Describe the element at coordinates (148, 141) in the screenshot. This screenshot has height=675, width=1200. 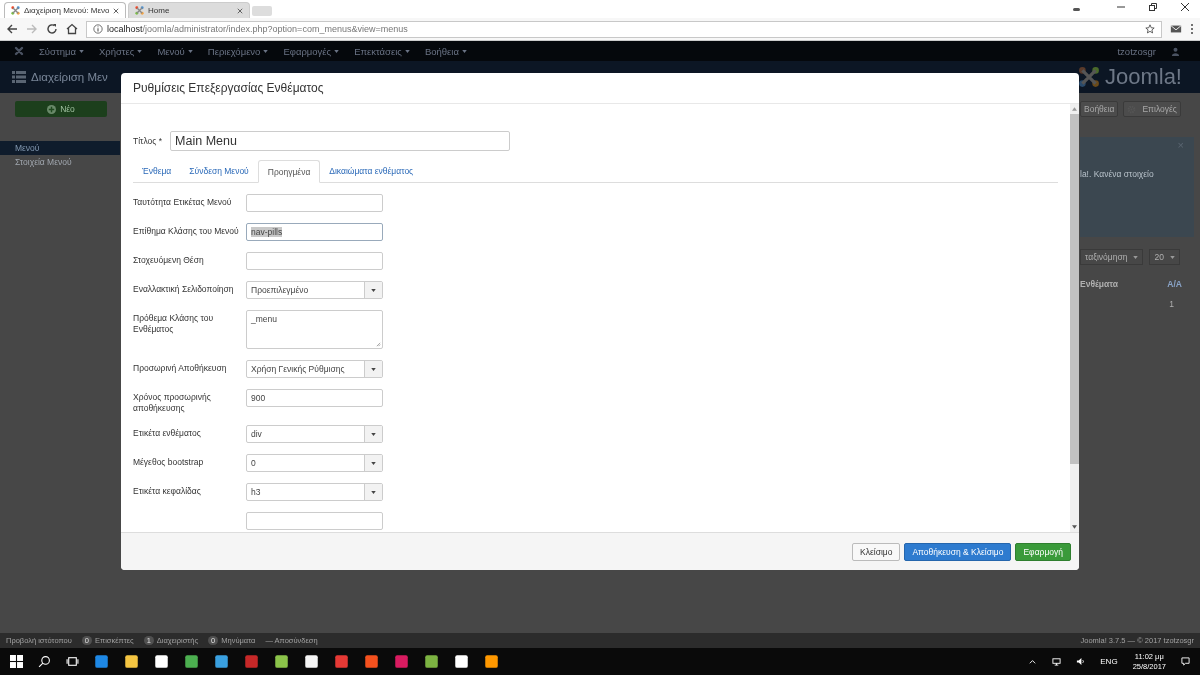
I see `field-label: Τίτλος *` at that location.